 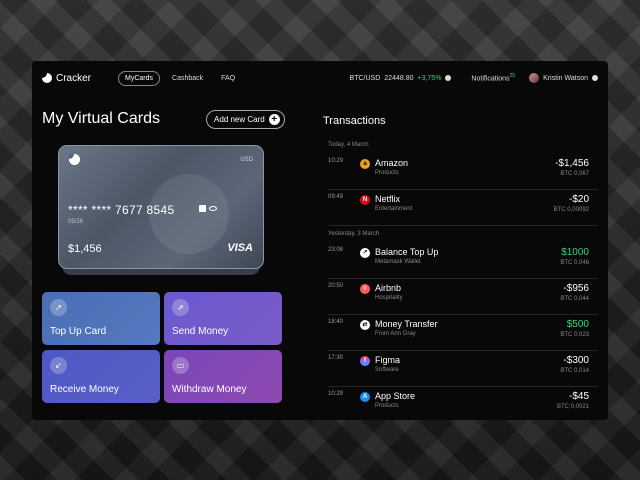 What do you see at coordinates (578, 199) in the screenshot?
I see `tx-amount: -$20` at bounding box center [578, 199].